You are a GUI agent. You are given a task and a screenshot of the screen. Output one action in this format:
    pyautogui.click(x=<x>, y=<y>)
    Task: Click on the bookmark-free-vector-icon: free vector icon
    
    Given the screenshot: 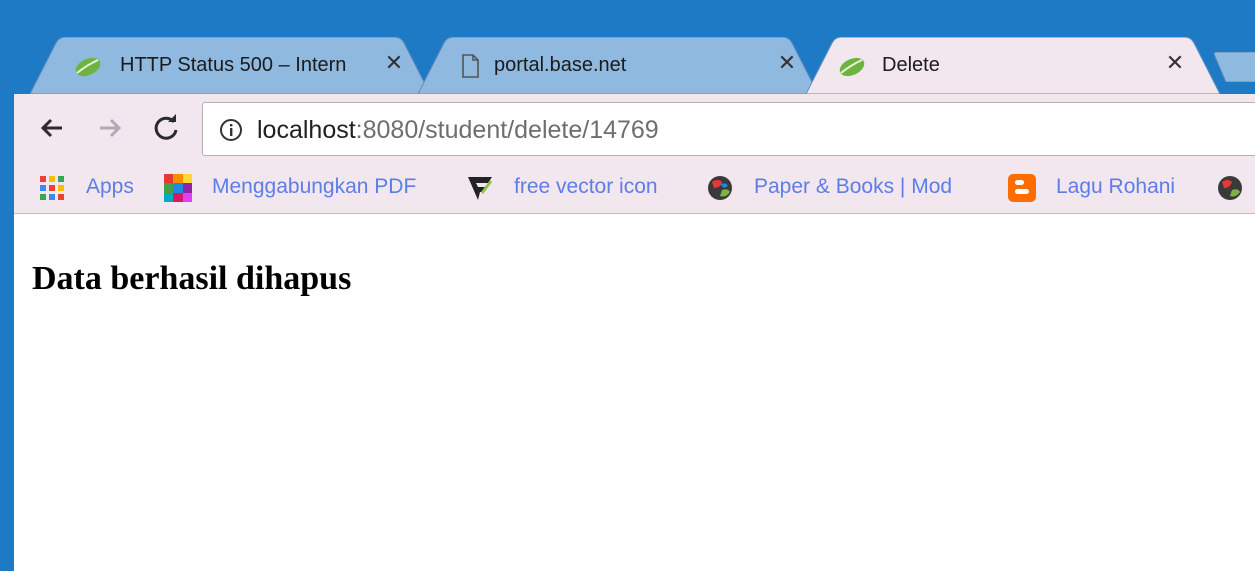 What is the action you would take?
    pyautogui.click(x=581, y=188)
    